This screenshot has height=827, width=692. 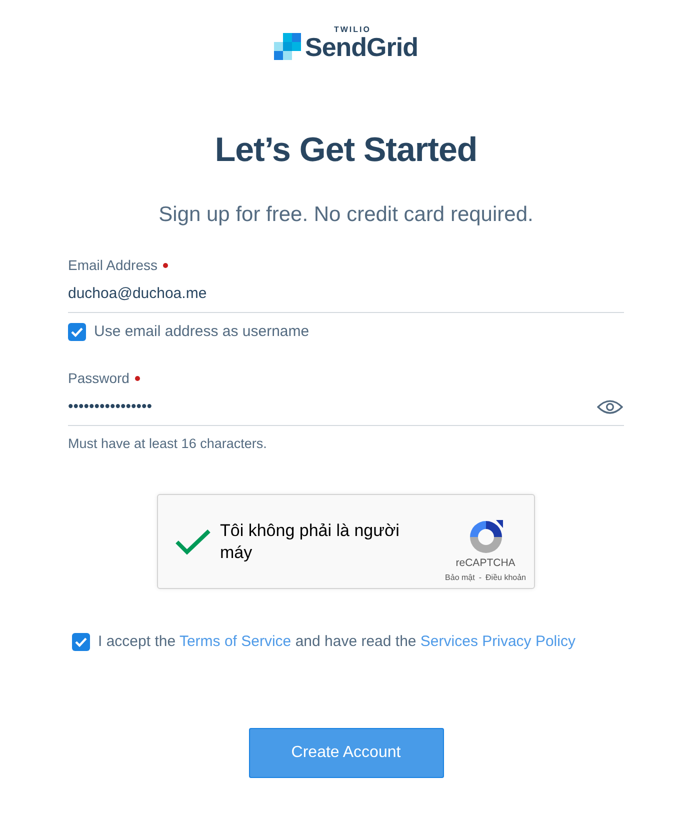 I want to click on page-title: Let’s Get Started, so click(x=346, y=150).